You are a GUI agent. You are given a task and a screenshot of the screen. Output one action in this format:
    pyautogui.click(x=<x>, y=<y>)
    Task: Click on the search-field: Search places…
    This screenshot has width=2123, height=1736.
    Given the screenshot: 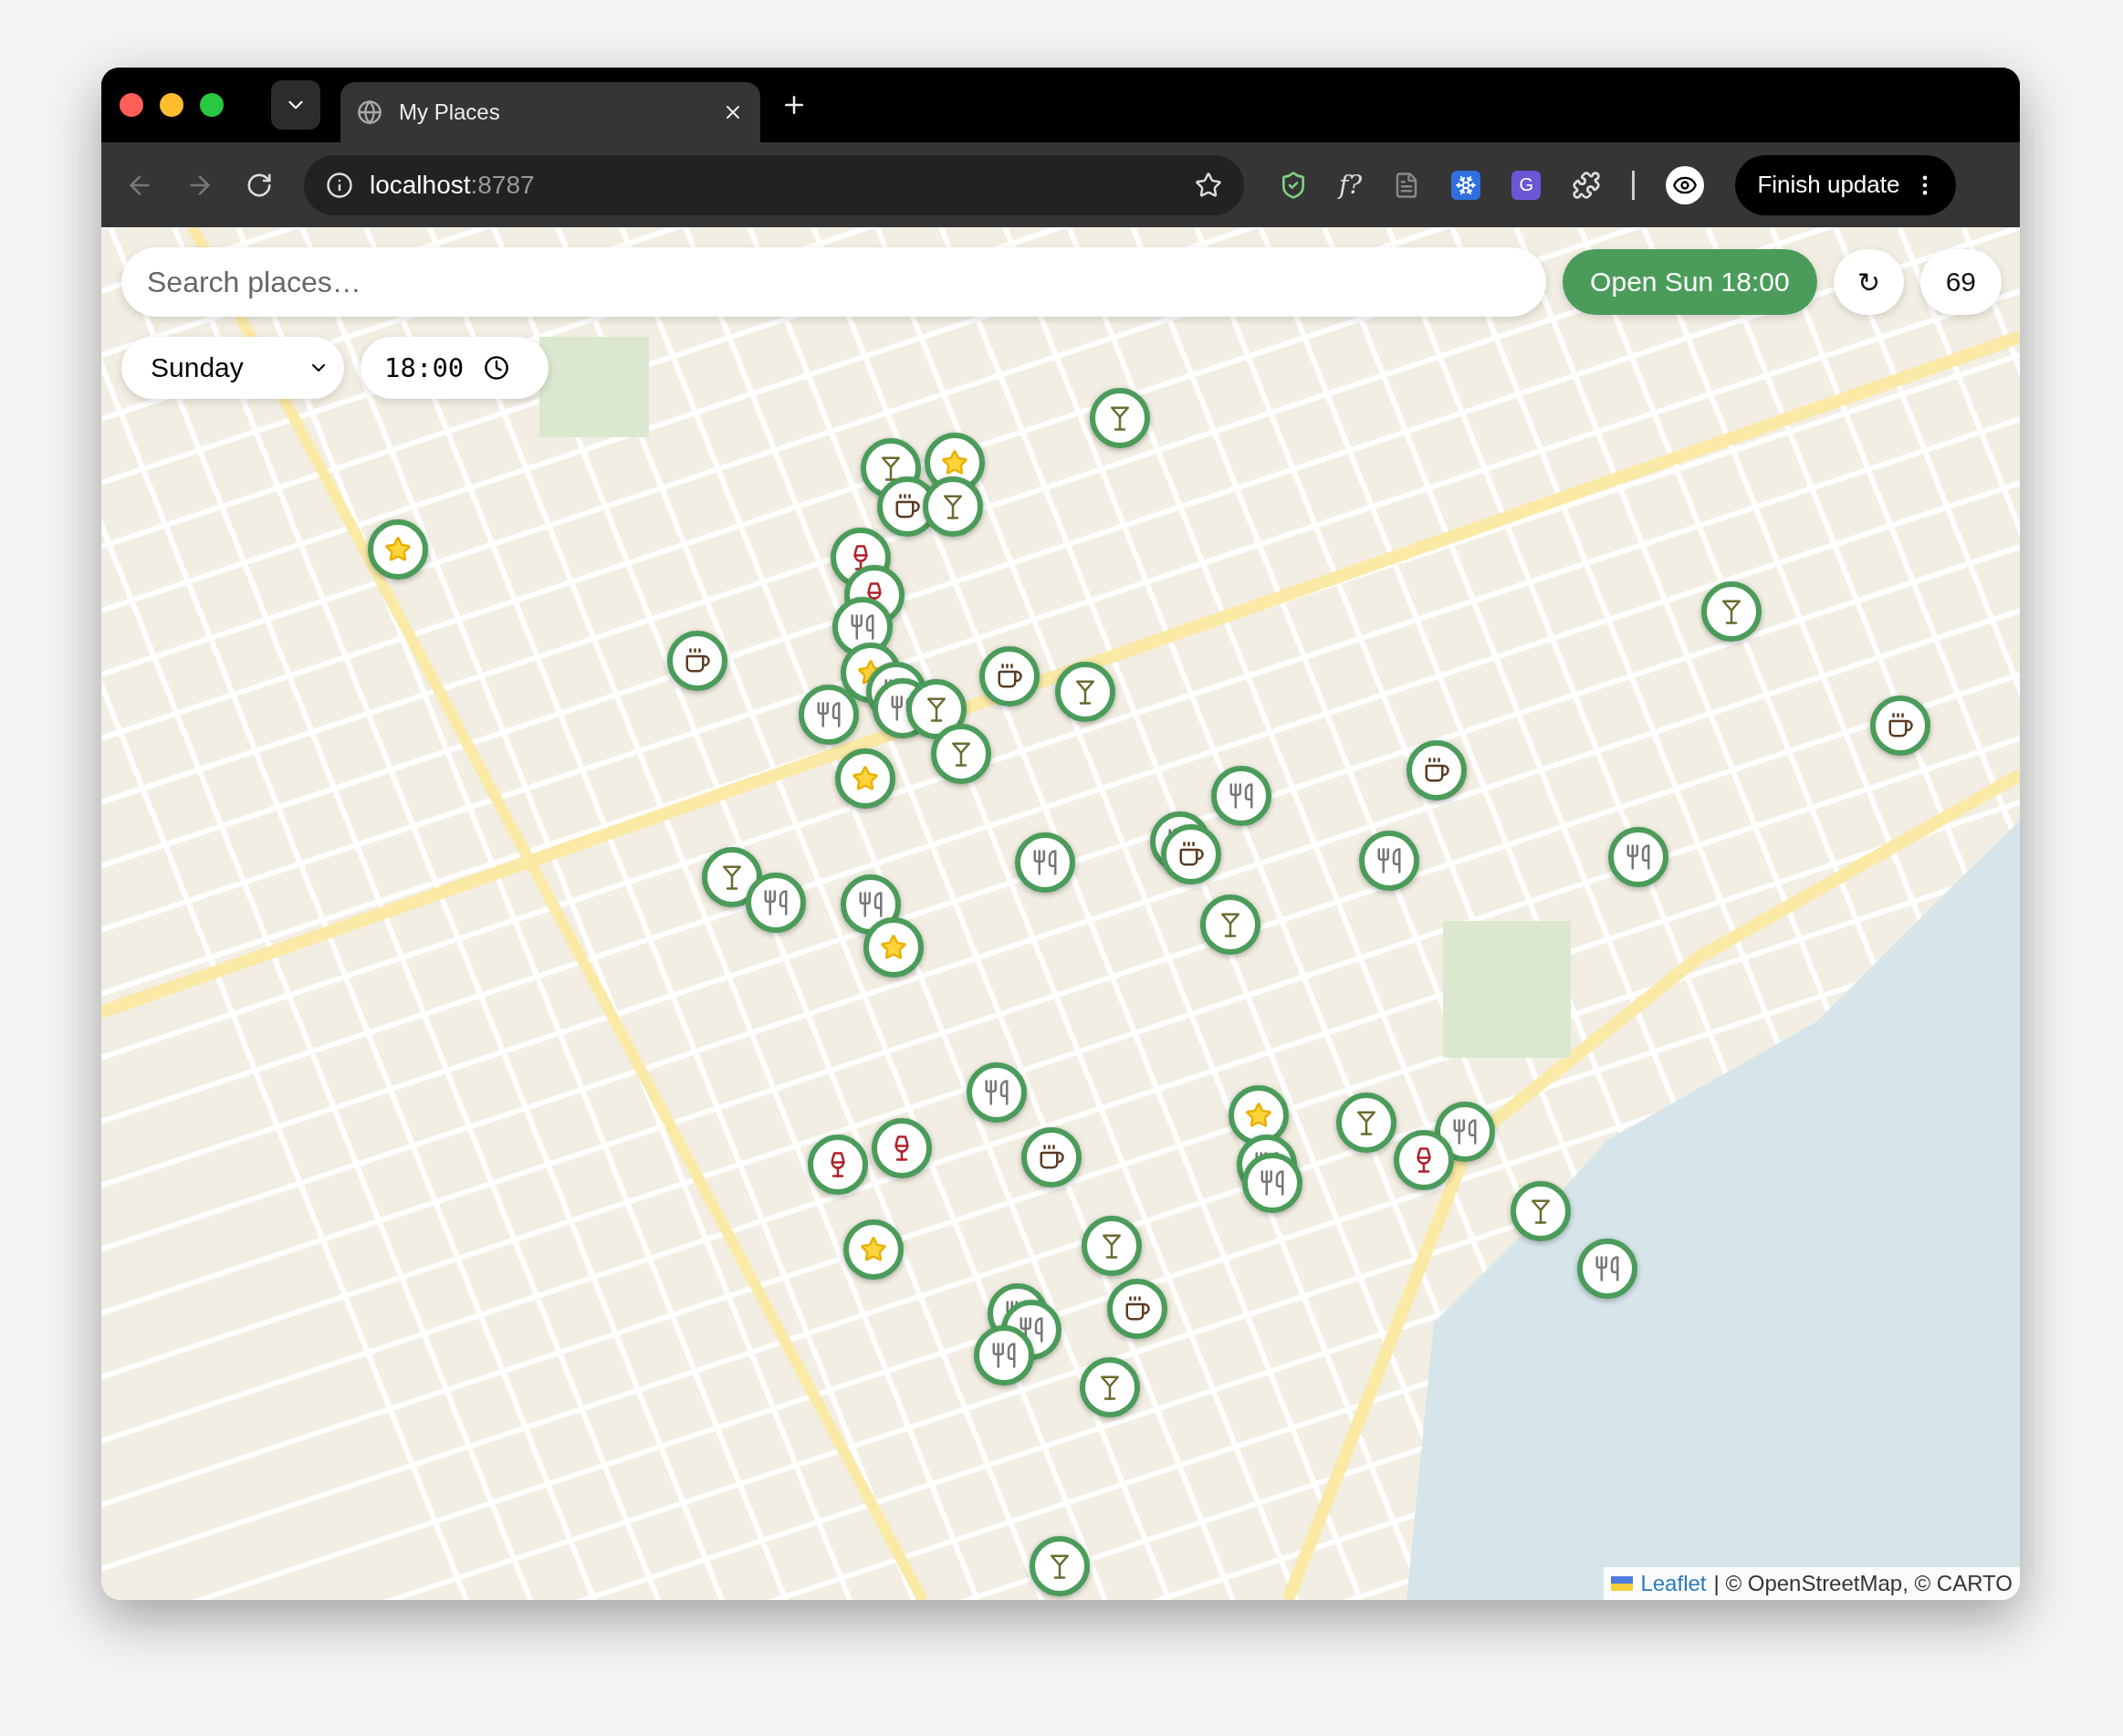 What is the action you would take?
    pyautogui.click(x=834, y=282)
    